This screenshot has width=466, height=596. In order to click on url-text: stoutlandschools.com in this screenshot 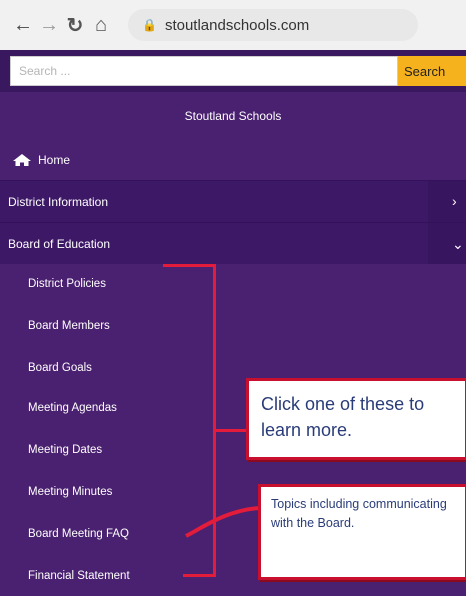, I will do `click(237, 25)`.